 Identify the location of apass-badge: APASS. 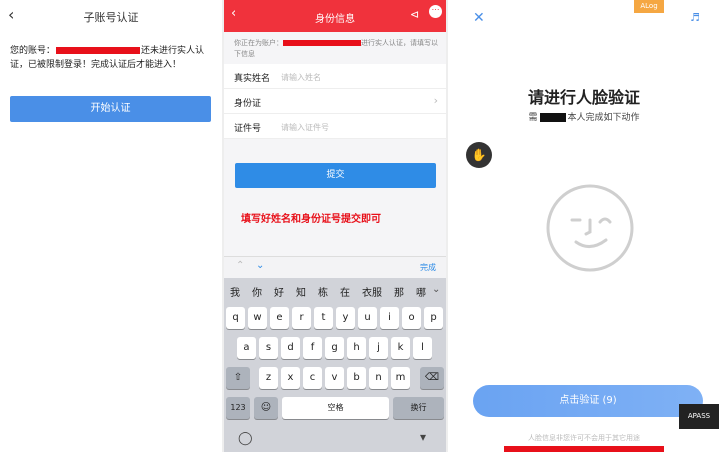
(699, 416).